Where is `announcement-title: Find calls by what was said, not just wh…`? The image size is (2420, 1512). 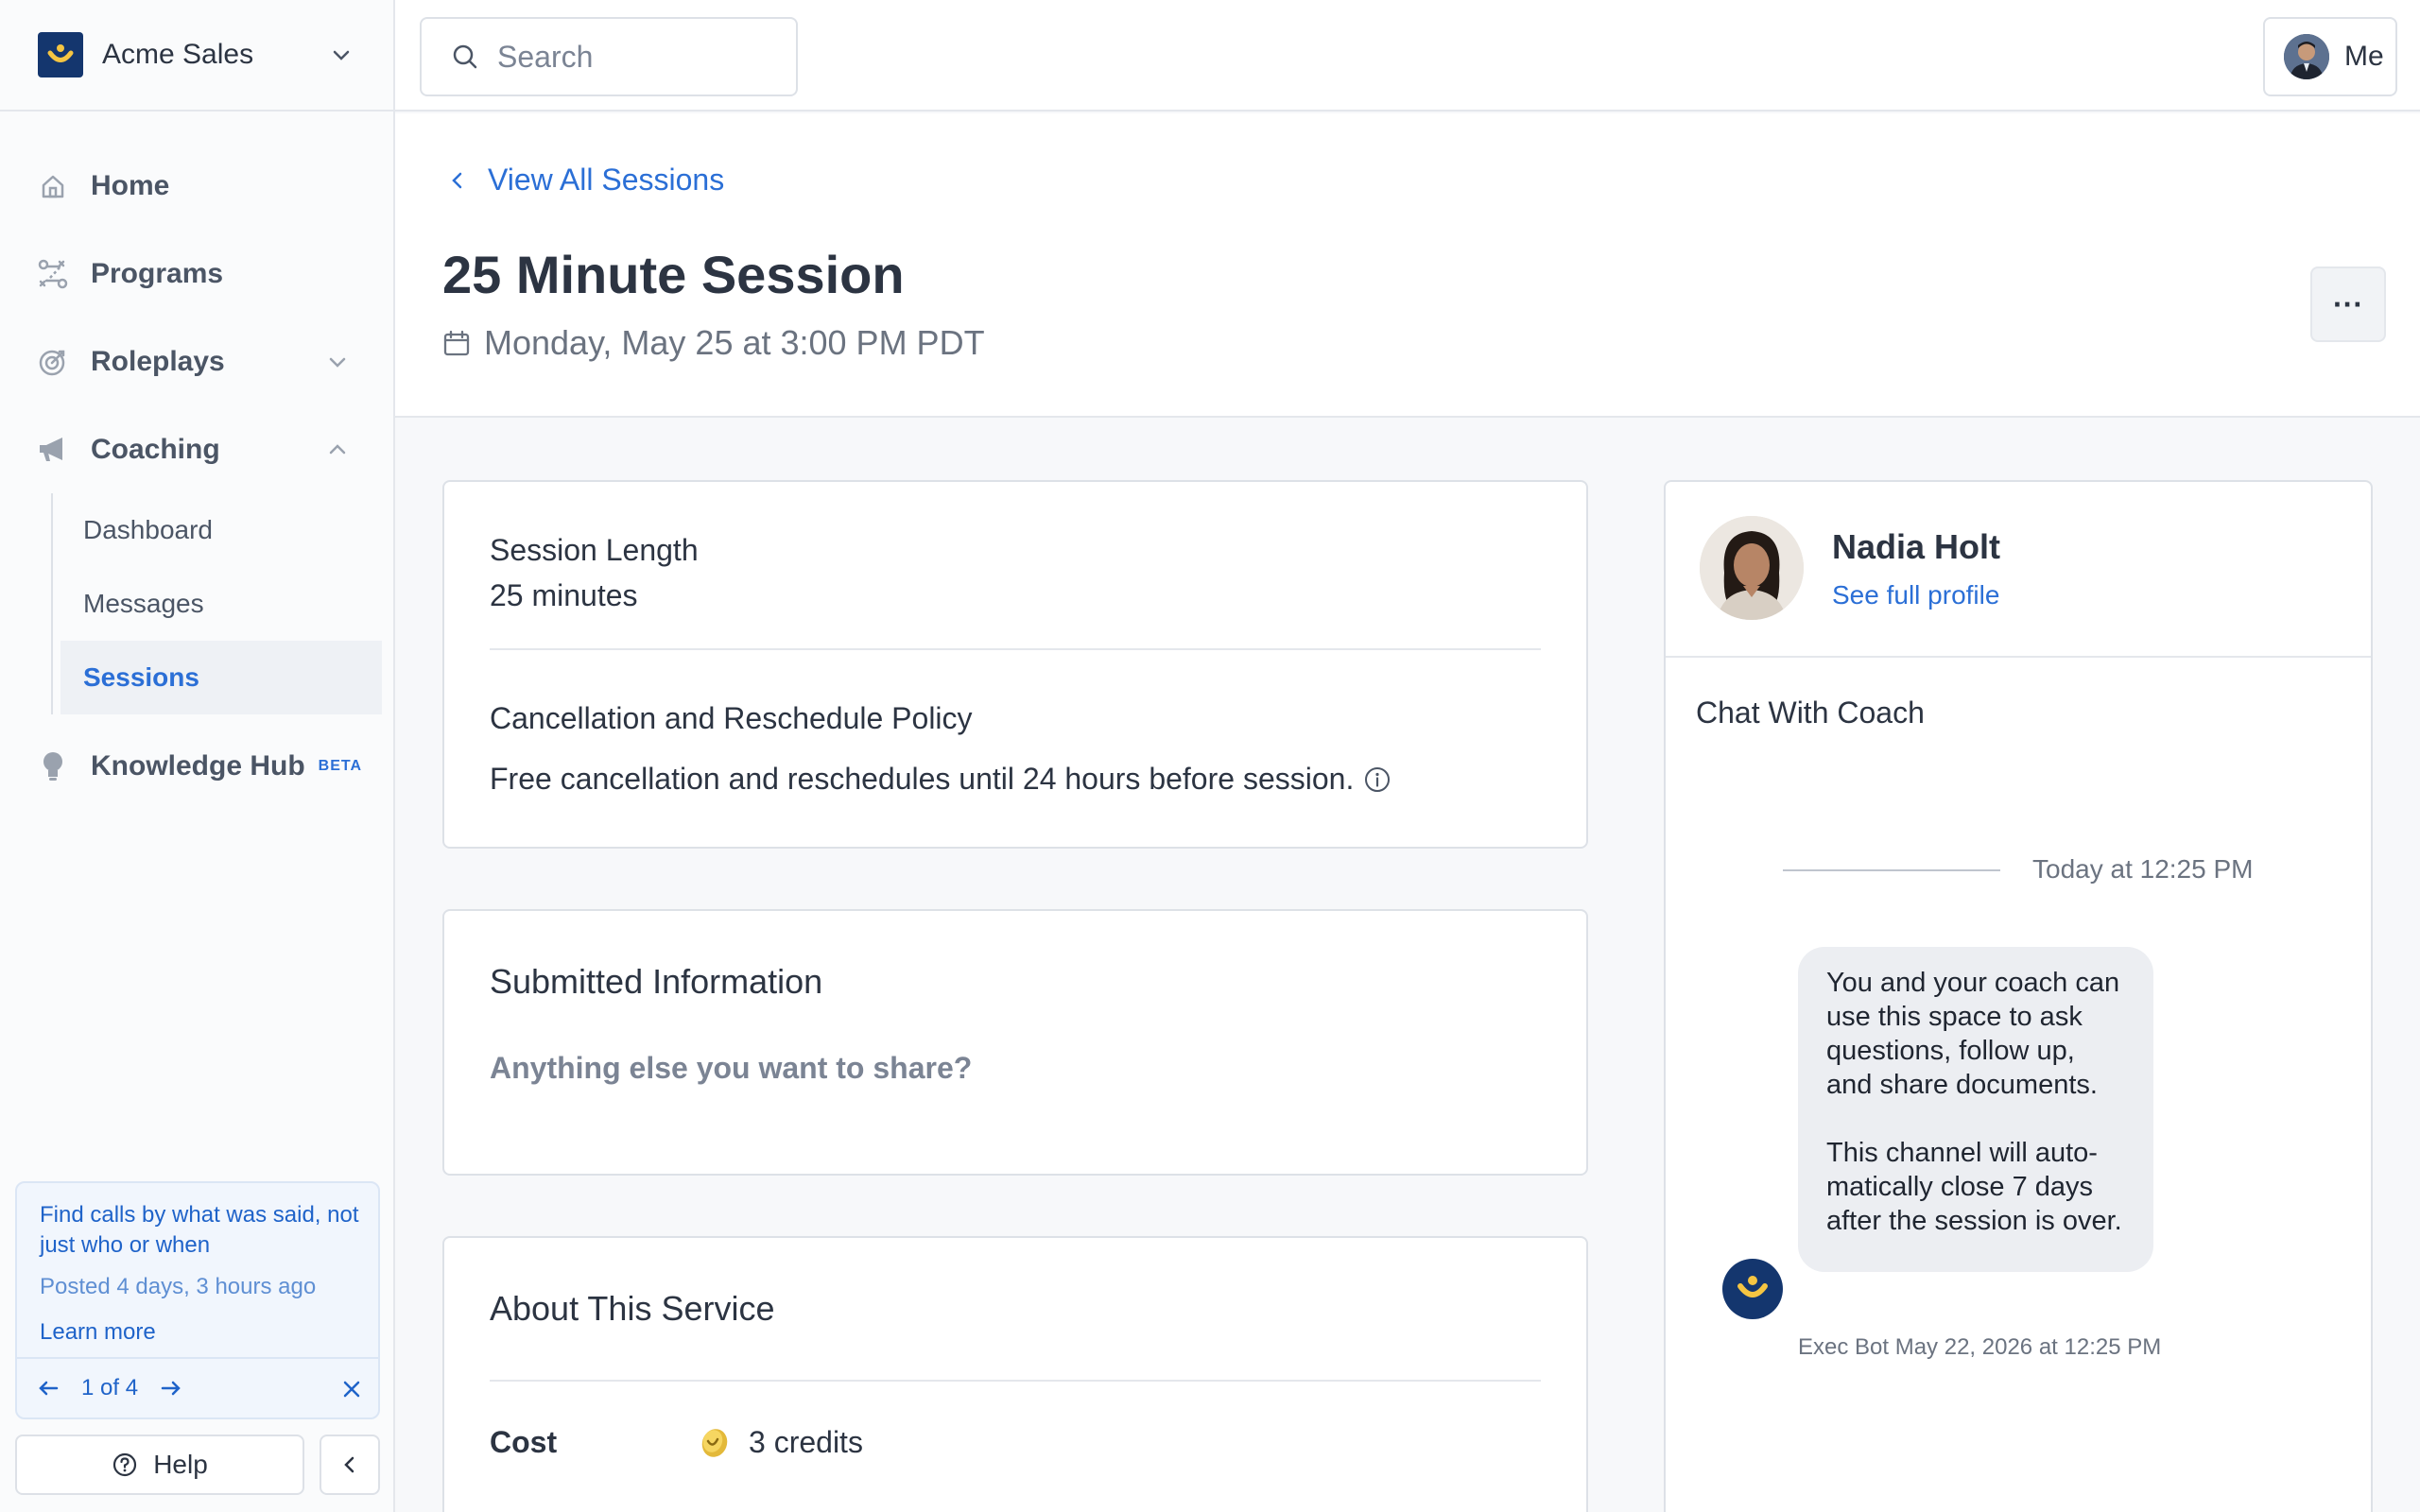
announcement-title: Find calls by what was said, not just wh… is located at coordinates (199, 1230).